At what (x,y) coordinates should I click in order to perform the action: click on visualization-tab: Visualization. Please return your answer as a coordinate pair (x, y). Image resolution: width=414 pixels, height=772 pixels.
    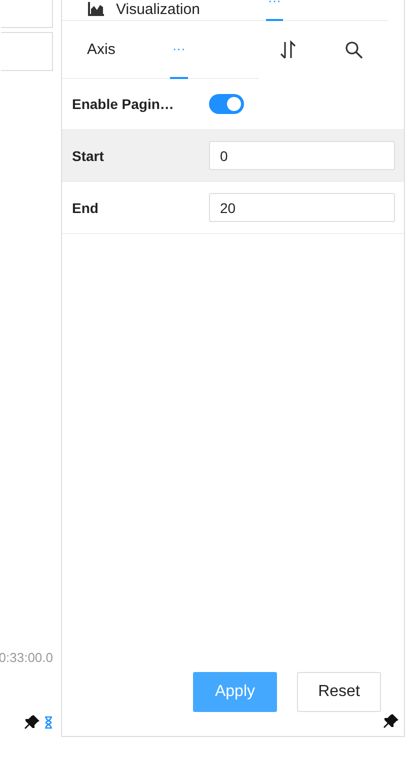
    Looking at the image, I should click on (173, 9).